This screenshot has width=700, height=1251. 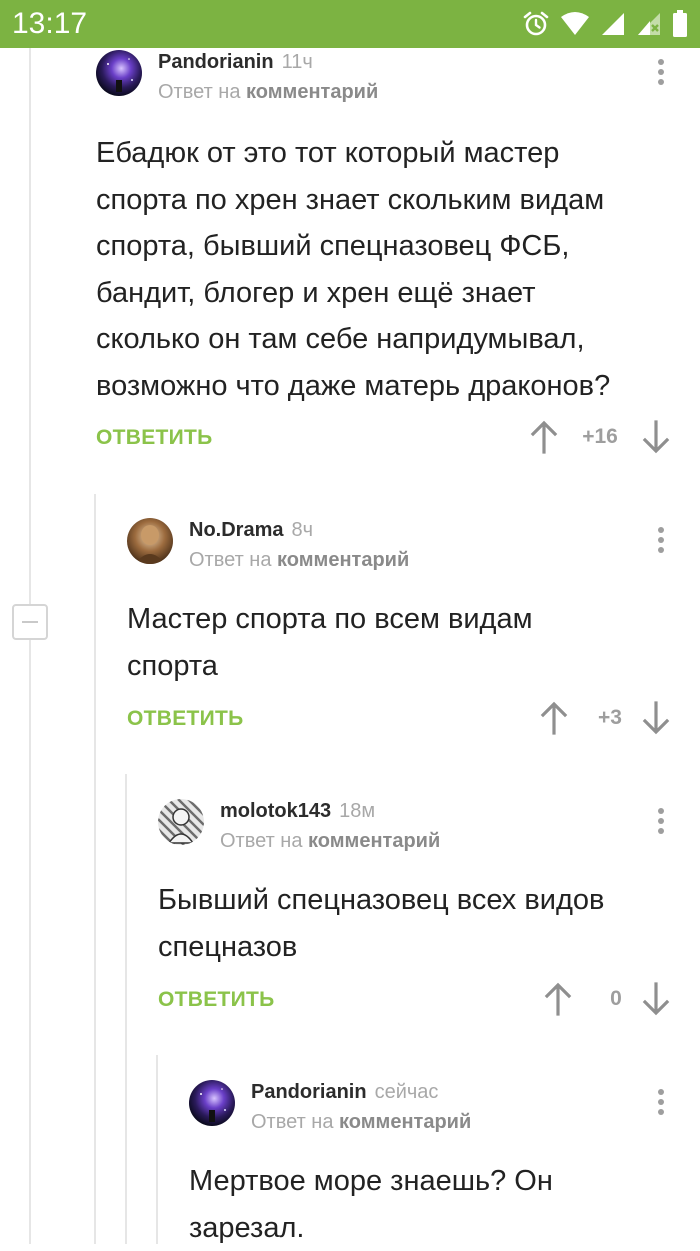 What do you see at coordinates (406, 1092) in the screenshot?
I see `comment-time: сейчас` at bounding box center [406, 1092].